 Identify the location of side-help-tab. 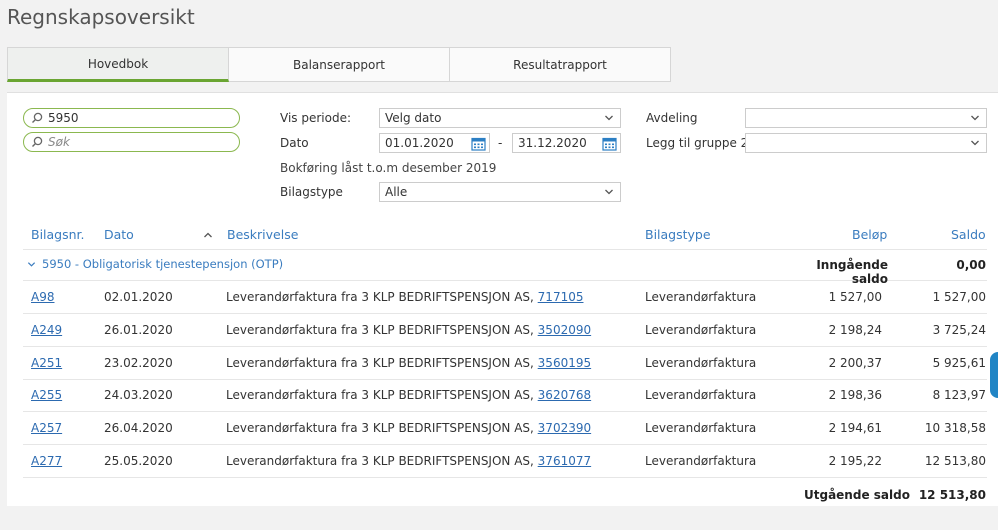
(994, 375).